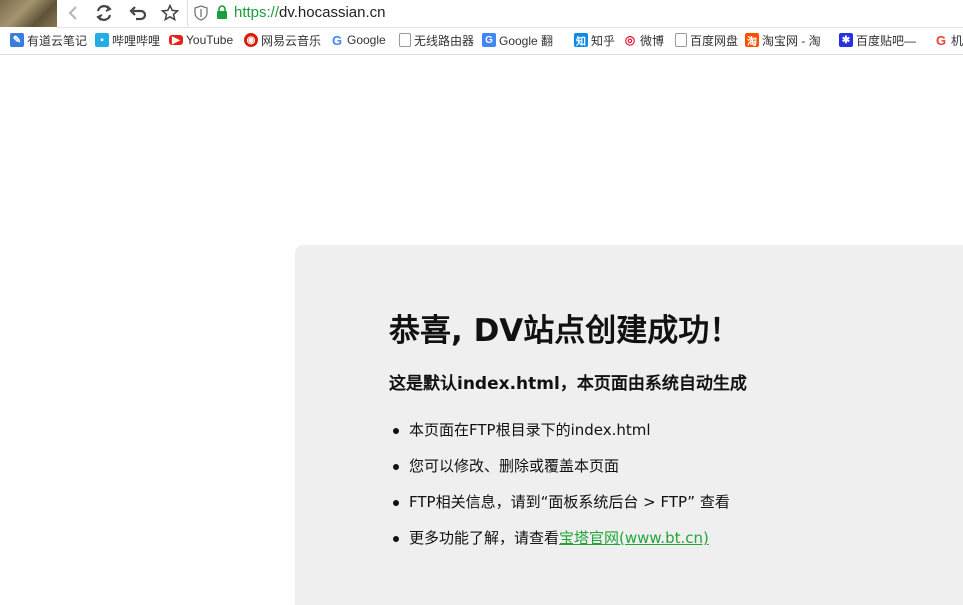 The height and width of the screenshot is (605, 963). What do you see at coordinates (603, 40) in the screenshot?
I see `bookmark-label: 知乎` at bounding box center [603, 40].